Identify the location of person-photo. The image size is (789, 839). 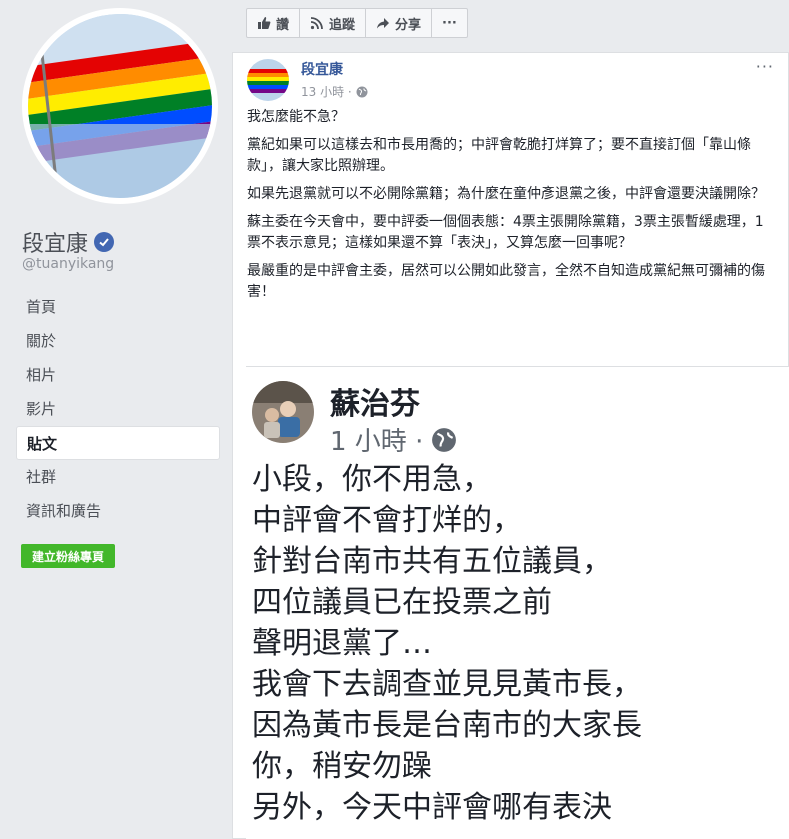
(283, 412).